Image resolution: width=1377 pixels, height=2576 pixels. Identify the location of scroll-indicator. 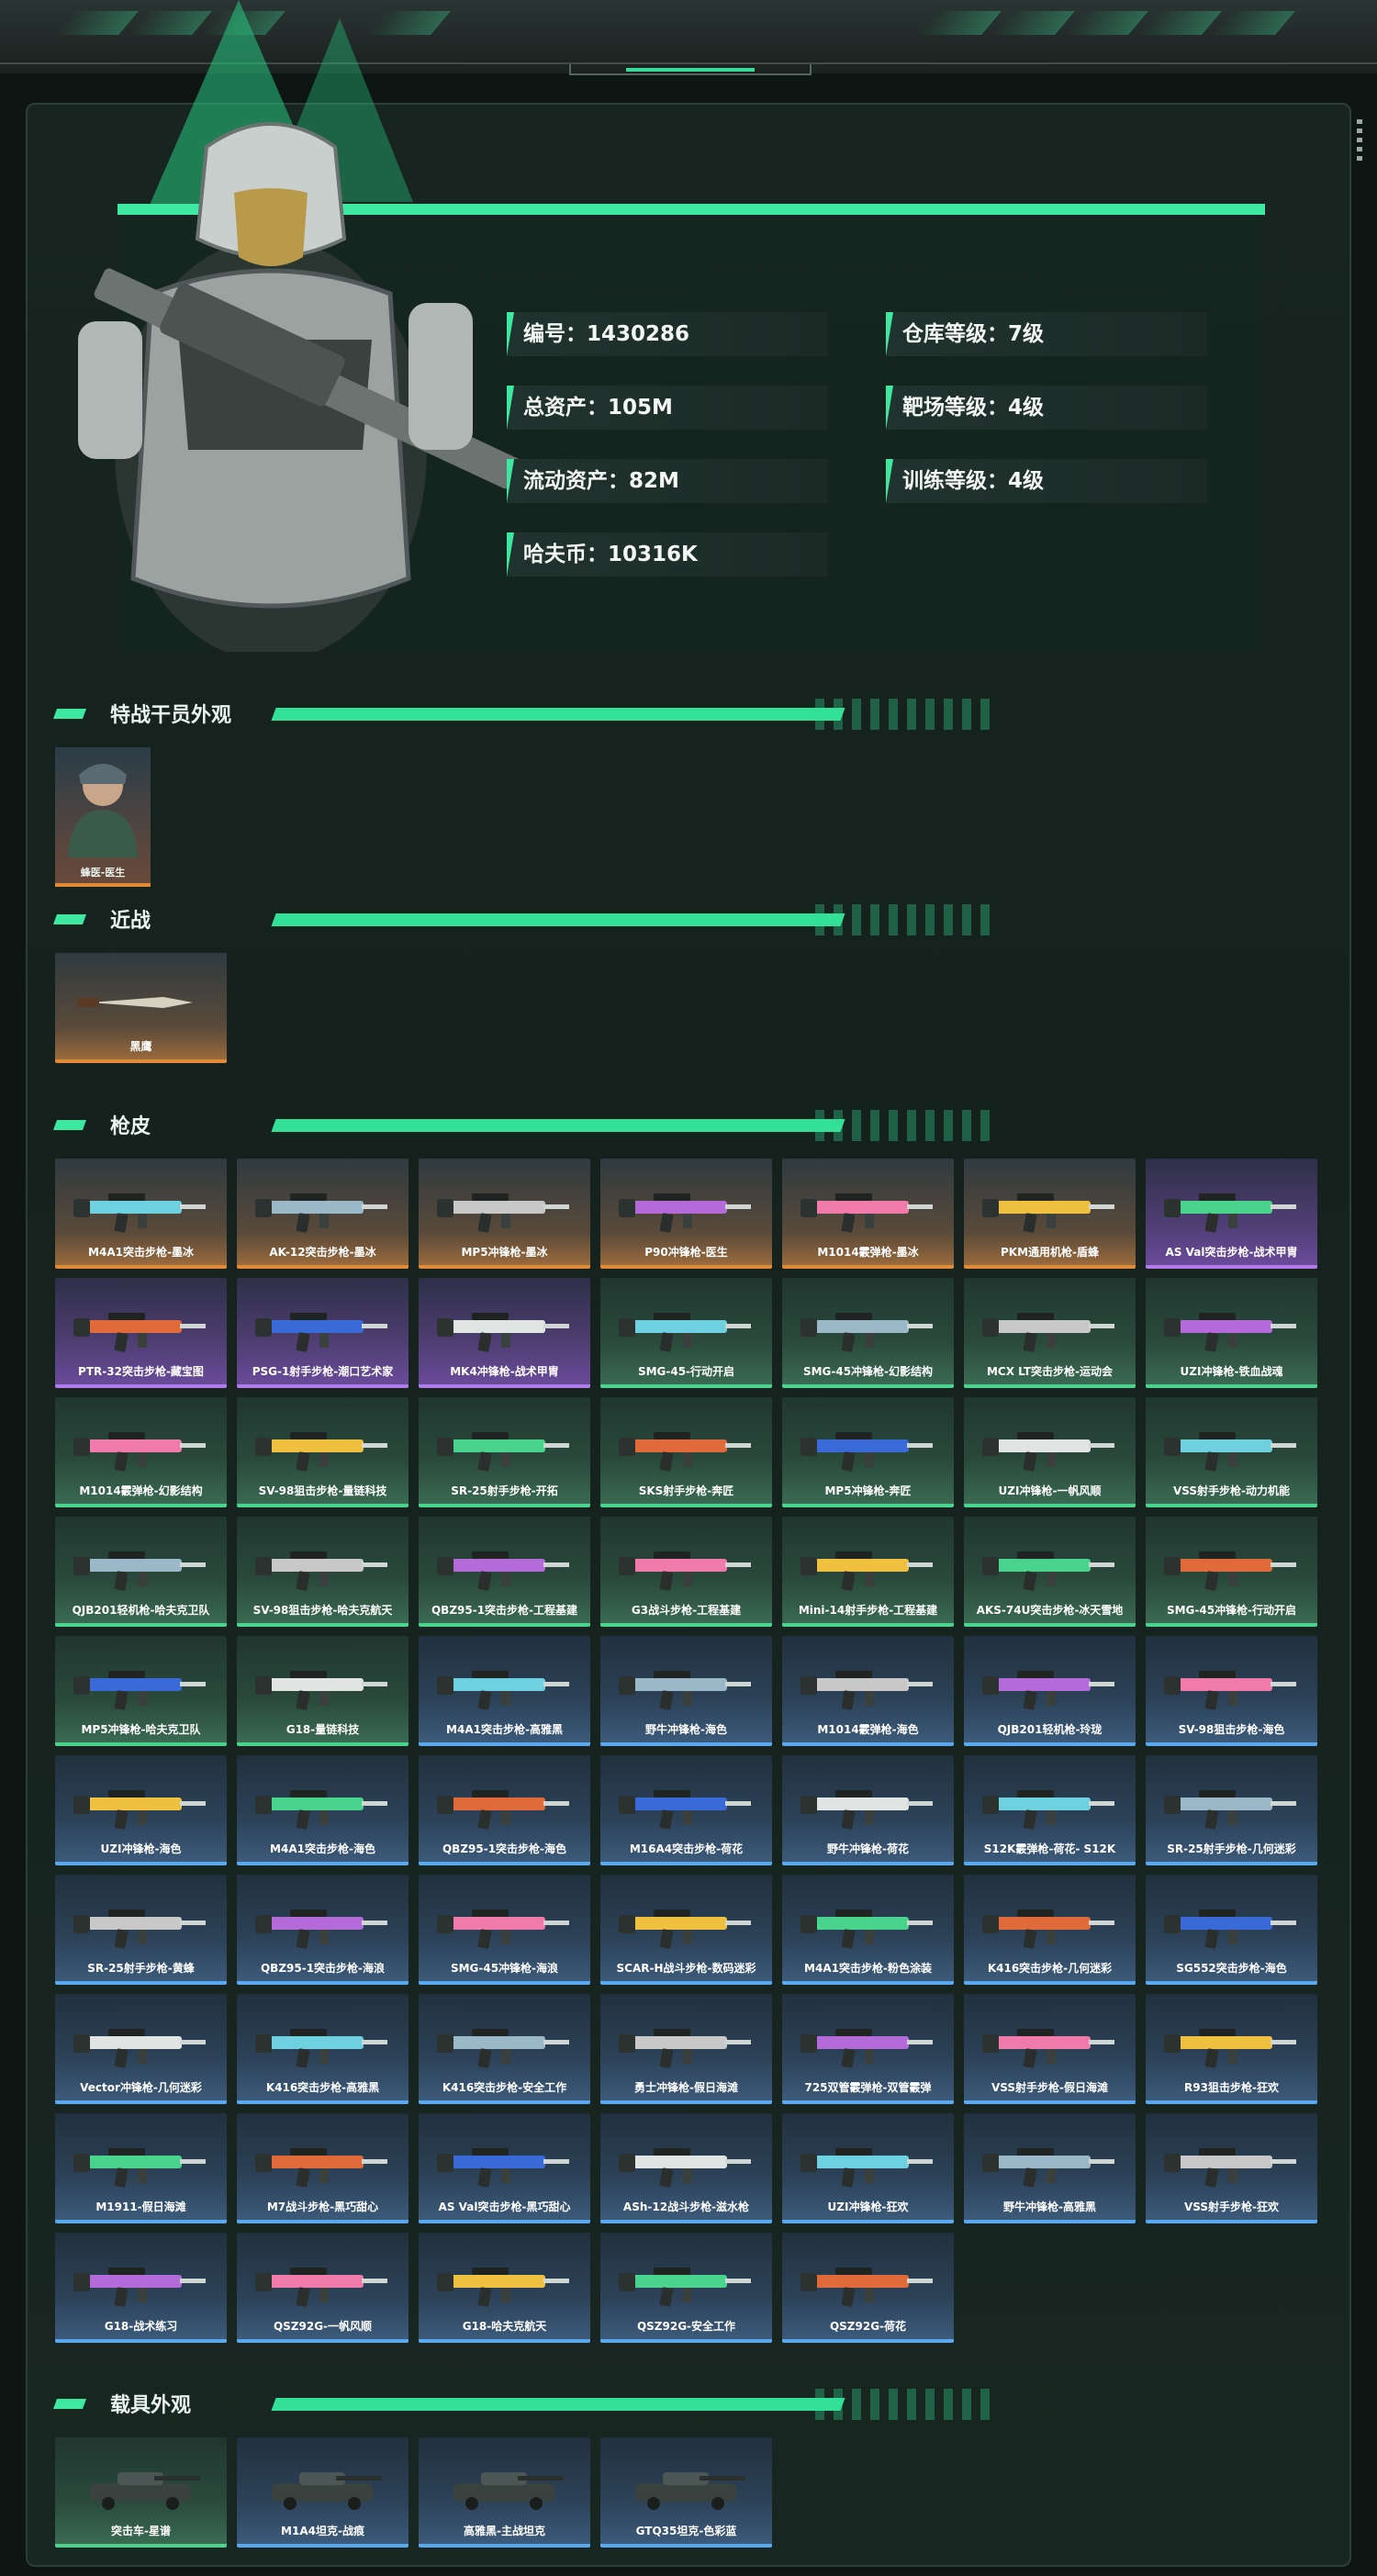
(1359, 142).